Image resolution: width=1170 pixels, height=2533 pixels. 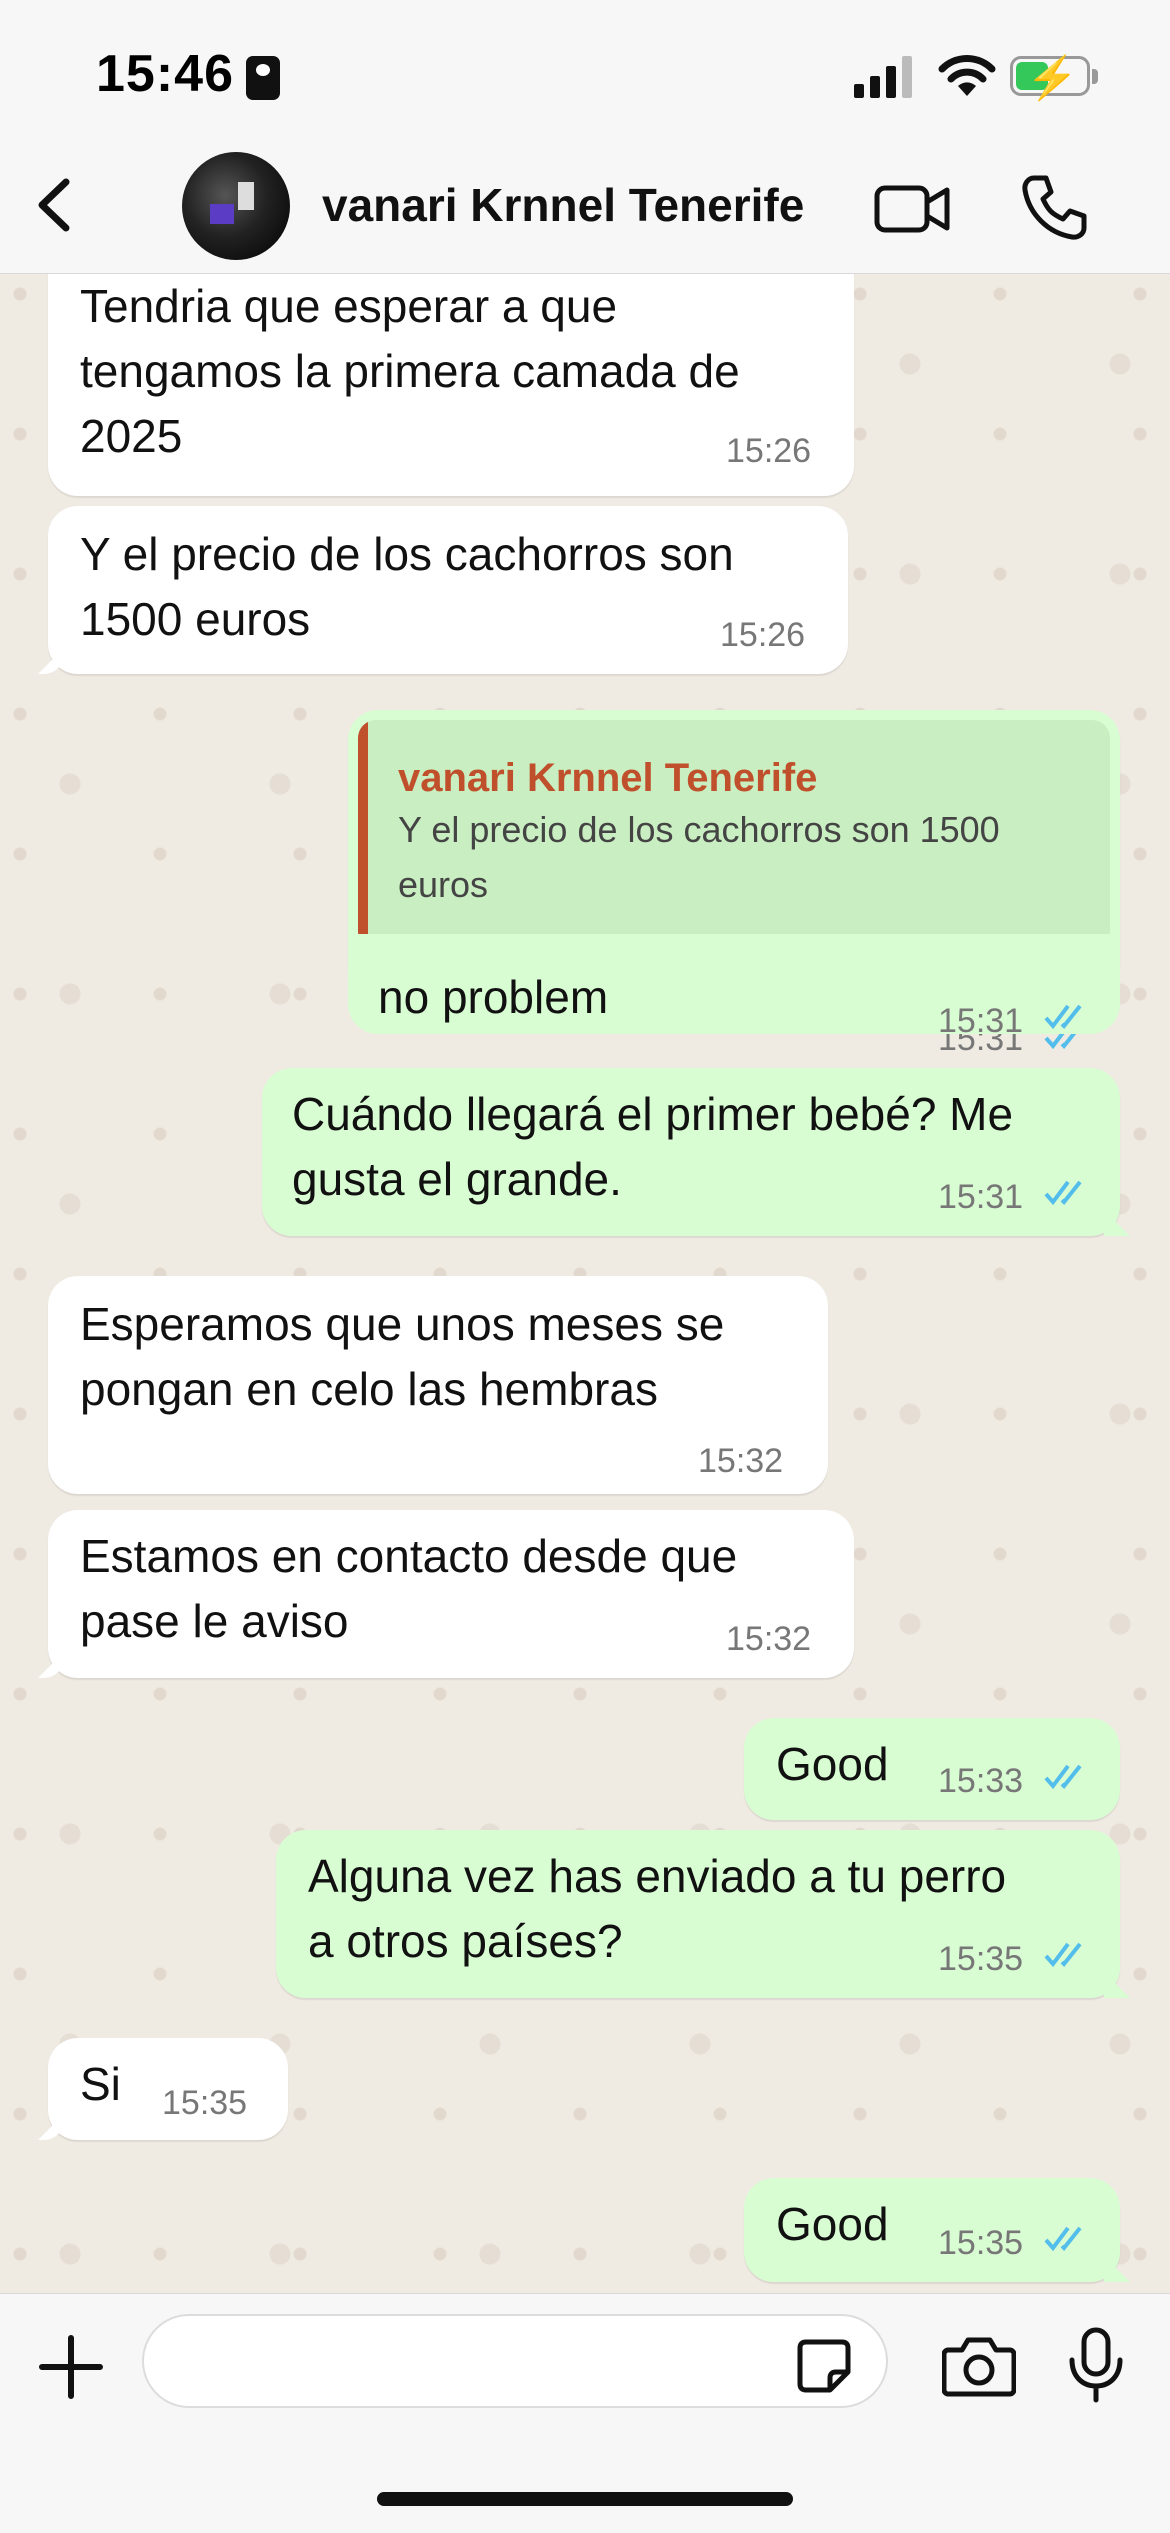 I want to click on message-line: tengamos la primera camada de, so click(x=410, y=371).